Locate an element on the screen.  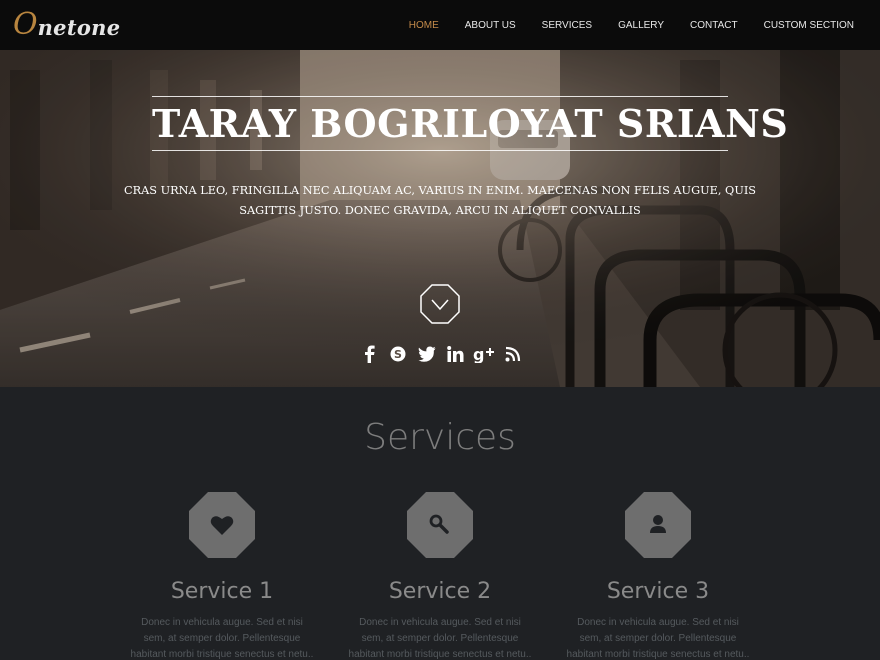
service-3-badge is located at coordinates (658, 525).